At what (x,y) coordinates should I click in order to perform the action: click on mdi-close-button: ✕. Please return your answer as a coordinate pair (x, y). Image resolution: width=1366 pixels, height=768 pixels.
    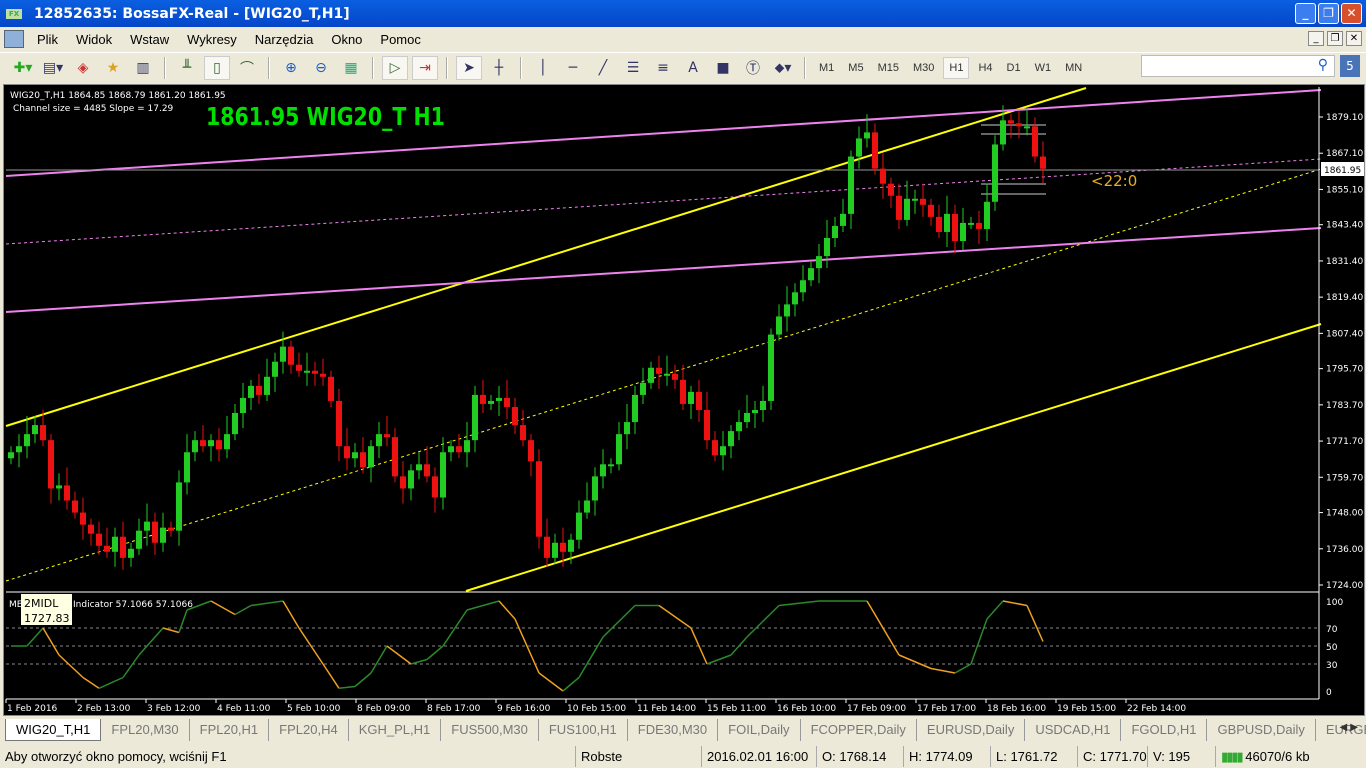
    Looking at the image, I should click on (1354, 38).